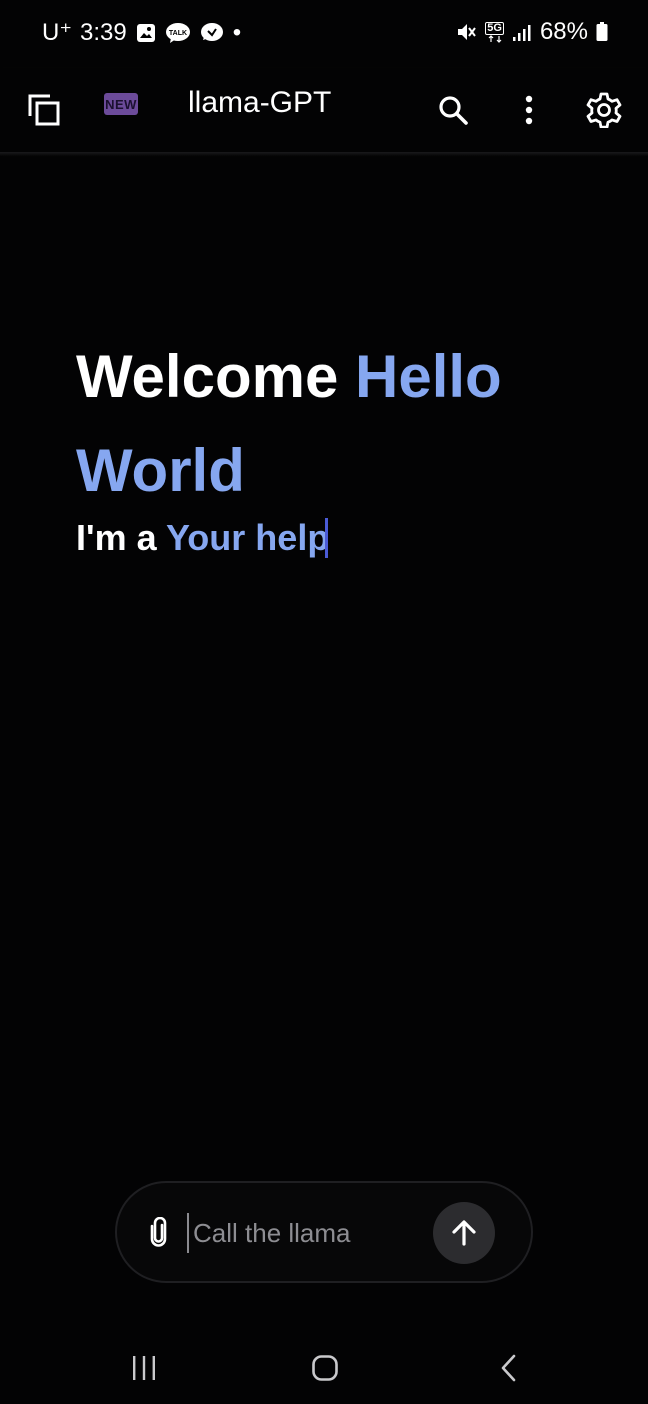 The height and width of the screenshot is (1404, 648). I want to click on welcome-title-prefix: Welcome, so click(207, 376).